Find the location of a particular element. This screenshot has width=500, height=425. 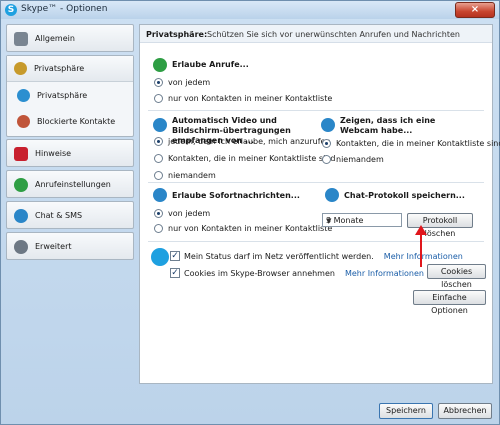

flag-icon is located at coordinates (21, 154).